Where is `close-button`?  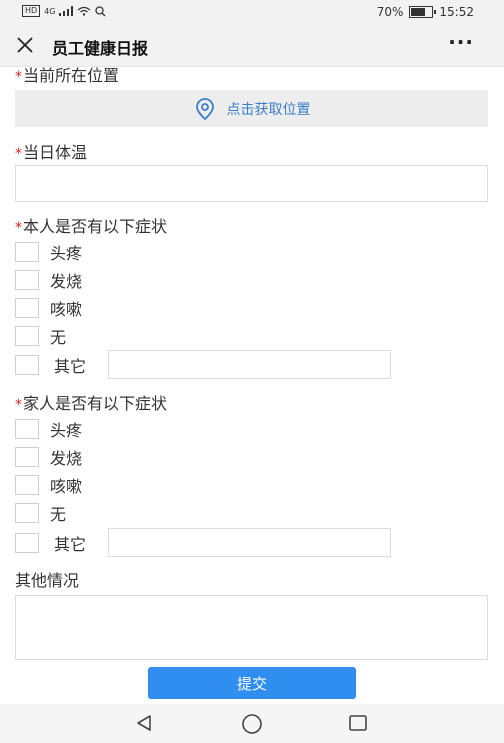
close-button is located at coordinates (25, 45).